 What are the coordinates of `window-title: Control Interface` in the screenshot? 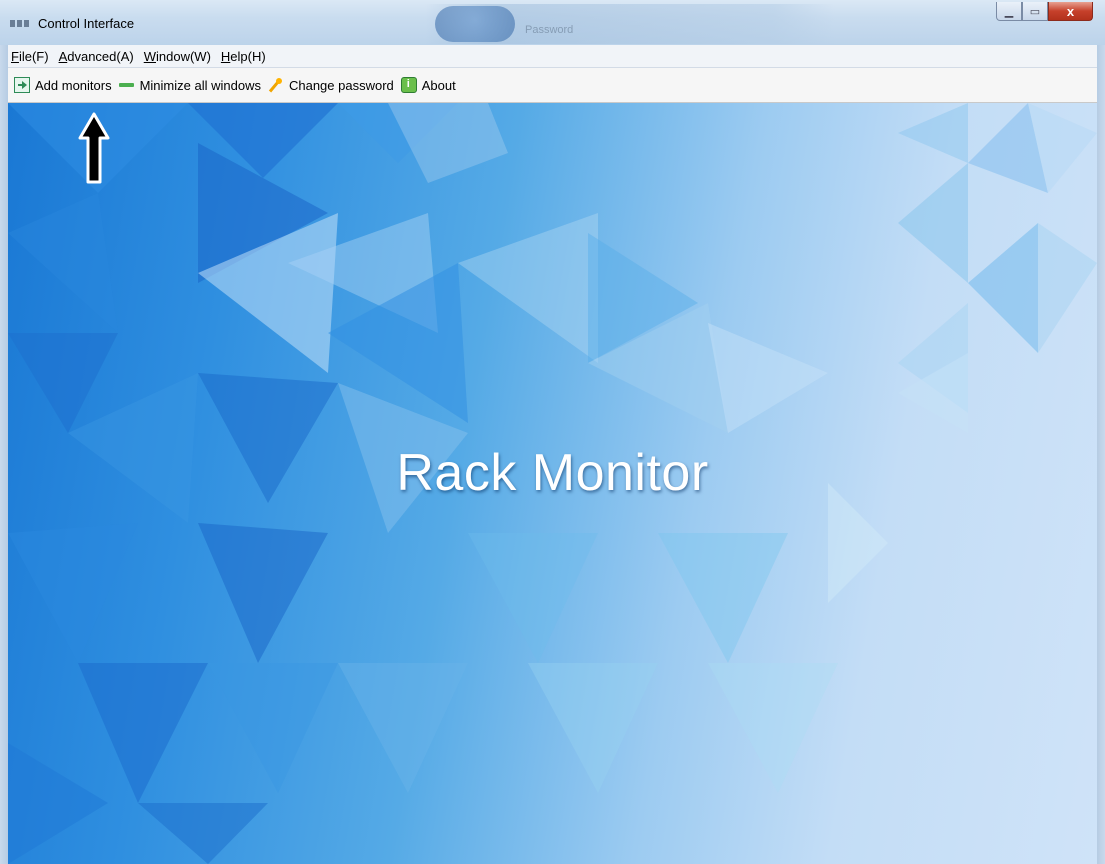 It's located at (86, 23).